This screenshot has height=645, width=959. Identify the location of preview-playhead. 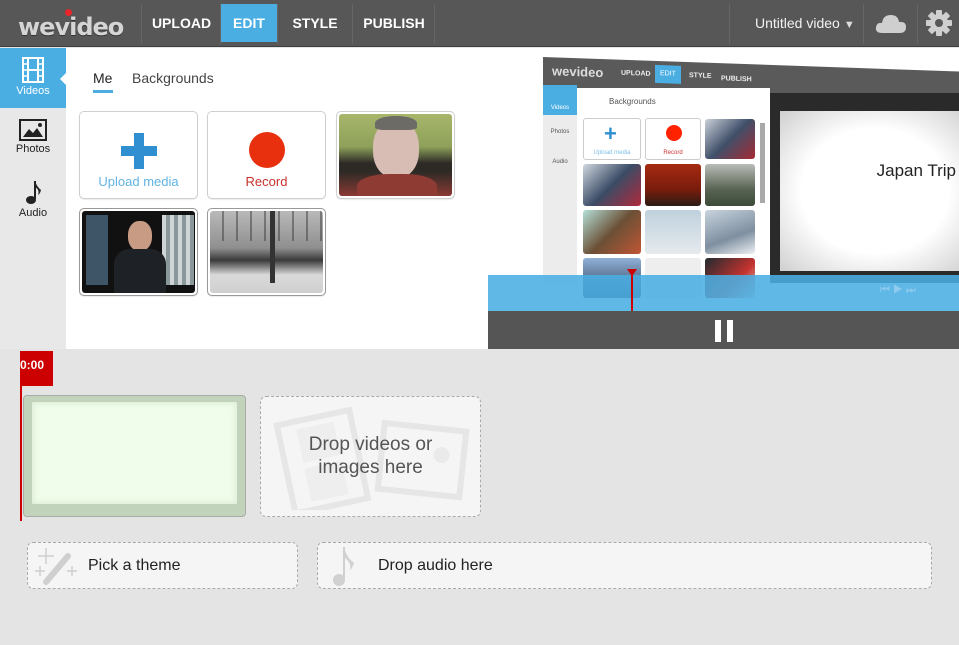
(632, 293).